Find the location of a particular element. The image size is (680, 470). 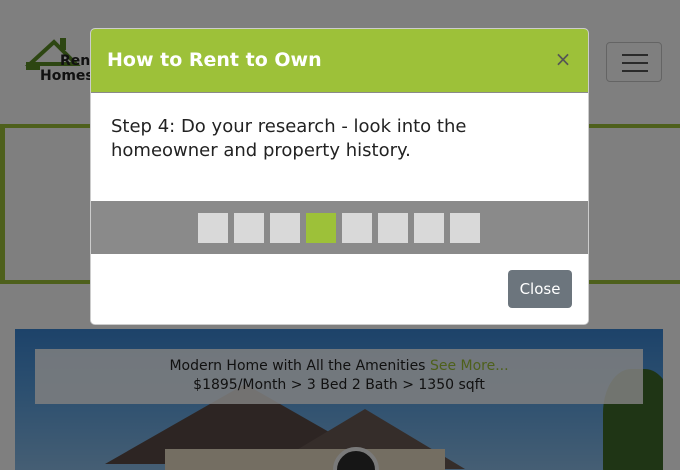

modal-header: How to Rent to Own × is located at coordinates (339, 60).